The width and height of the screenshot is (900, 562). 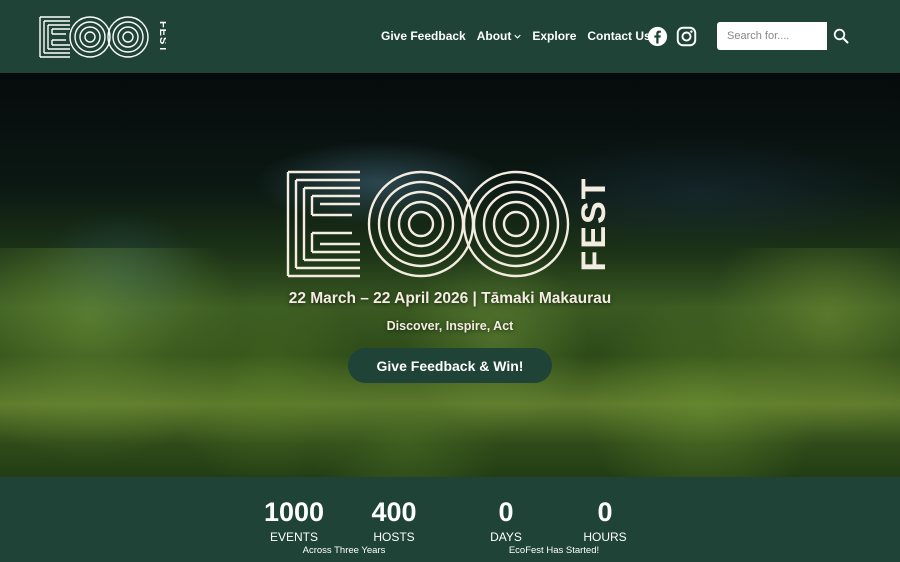 I want to click on nav-contact-us: Contact Us, so click(x=618, y=36).